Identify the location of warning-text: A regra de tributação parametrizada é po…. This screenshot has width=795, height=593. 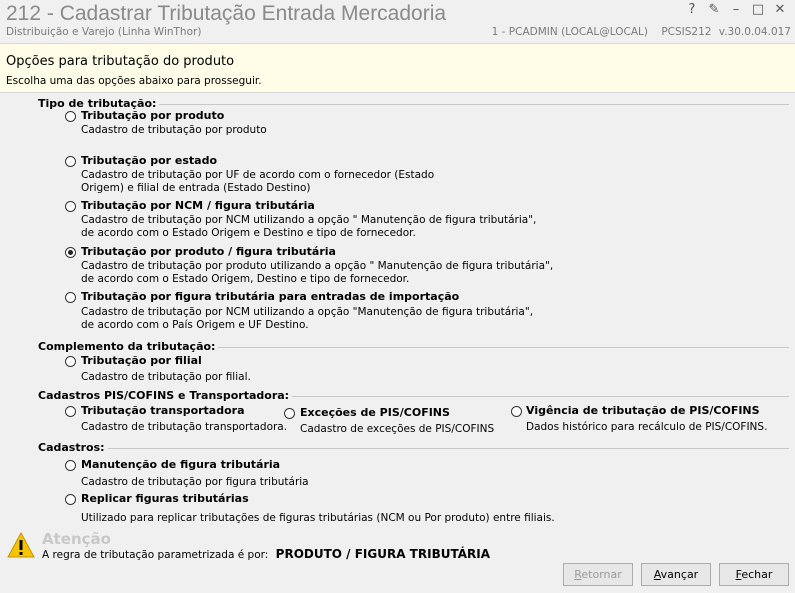
(155, 555).